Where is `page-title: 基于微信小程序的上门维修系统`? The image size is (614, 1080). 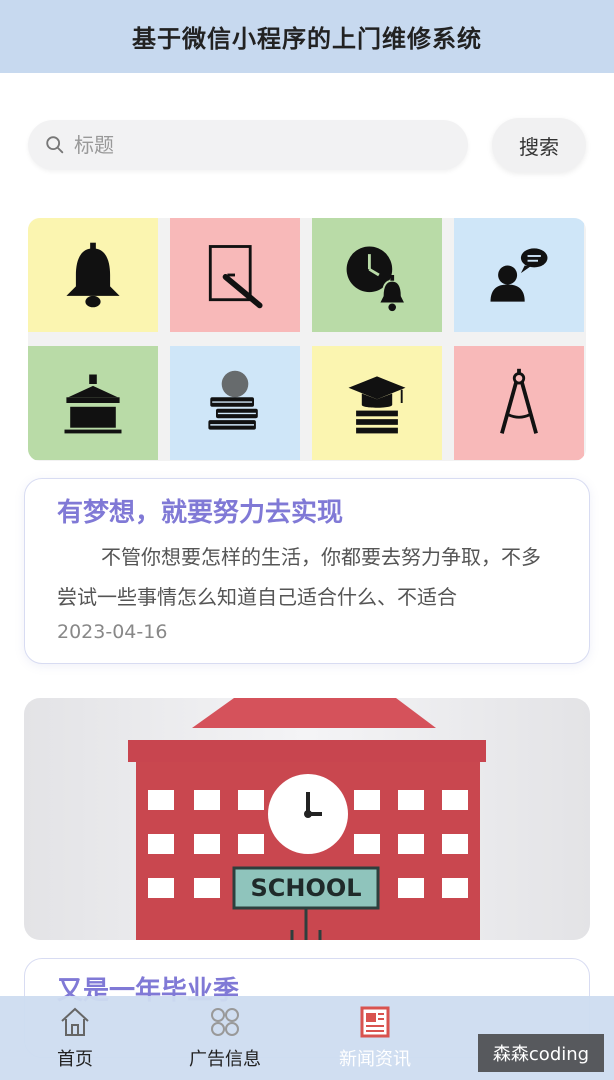 page-title: 基于微信小程序的上门维修系统 is located at coordinates (307, 39).